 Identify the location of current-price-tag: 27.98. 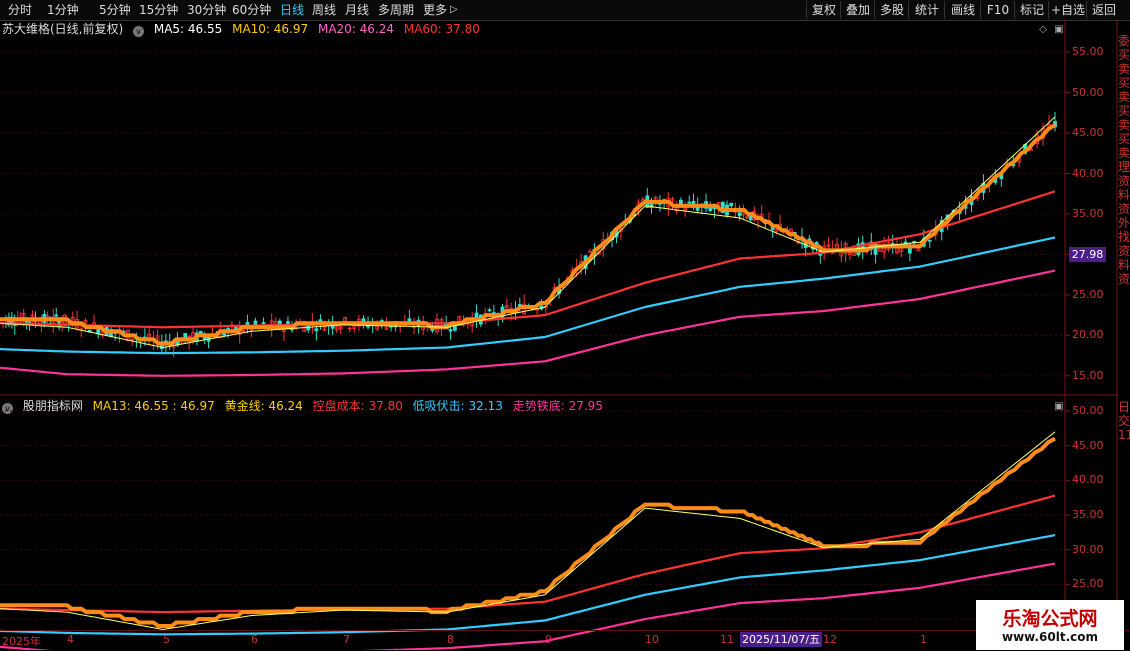
(1087, 254).